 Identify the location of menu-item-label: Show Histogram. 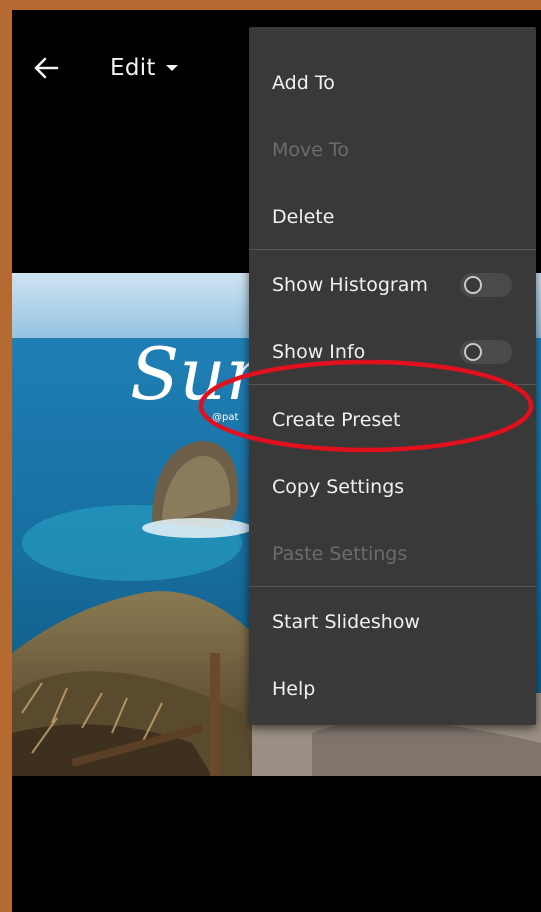
(350, 285).